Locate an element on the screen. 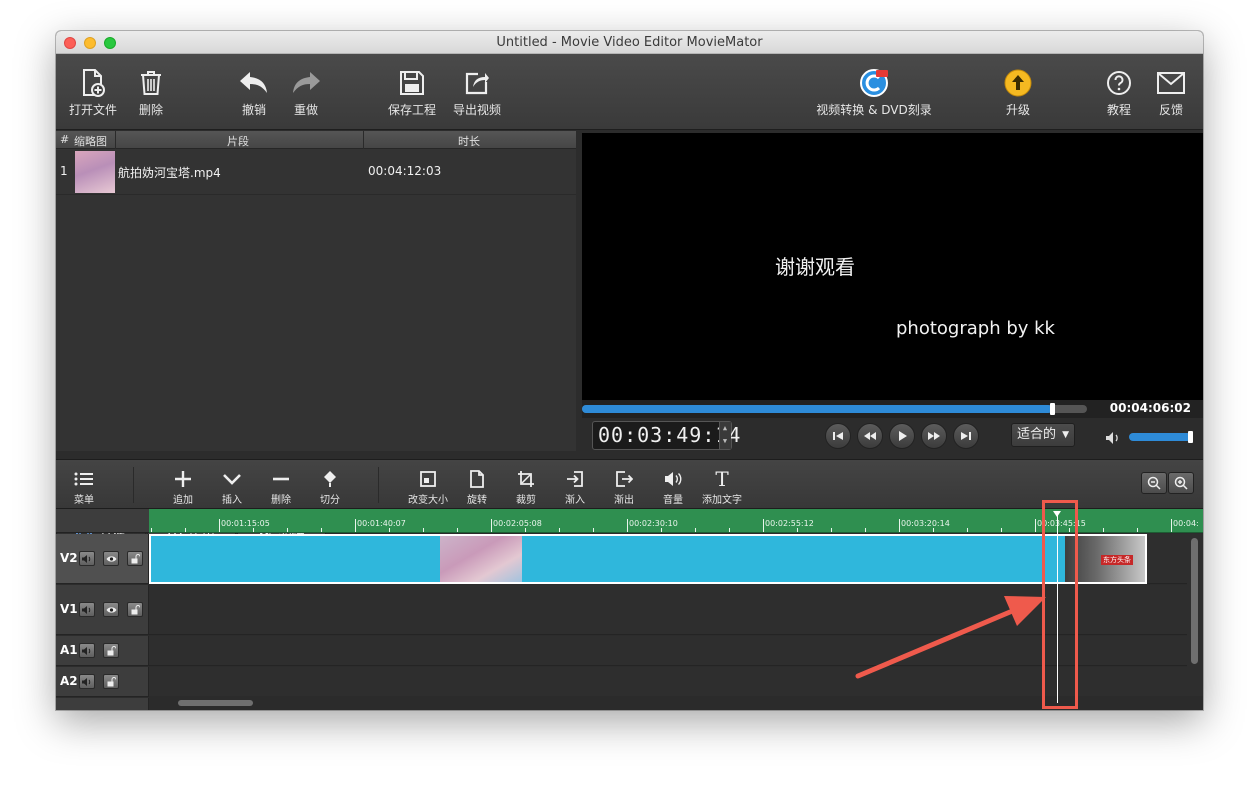  skip-end-button is located at coordinates (966, 436).